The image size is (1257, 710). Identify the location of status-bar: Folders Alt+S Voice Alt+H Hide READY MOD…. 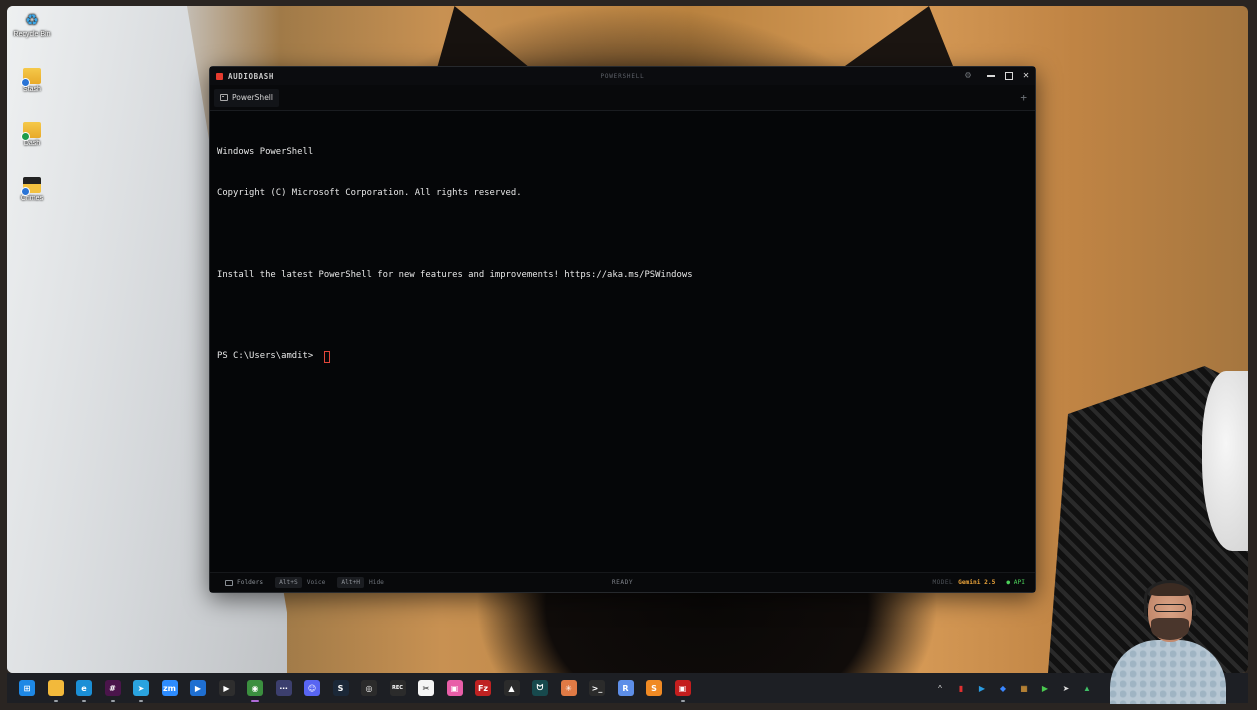
(622, 582).